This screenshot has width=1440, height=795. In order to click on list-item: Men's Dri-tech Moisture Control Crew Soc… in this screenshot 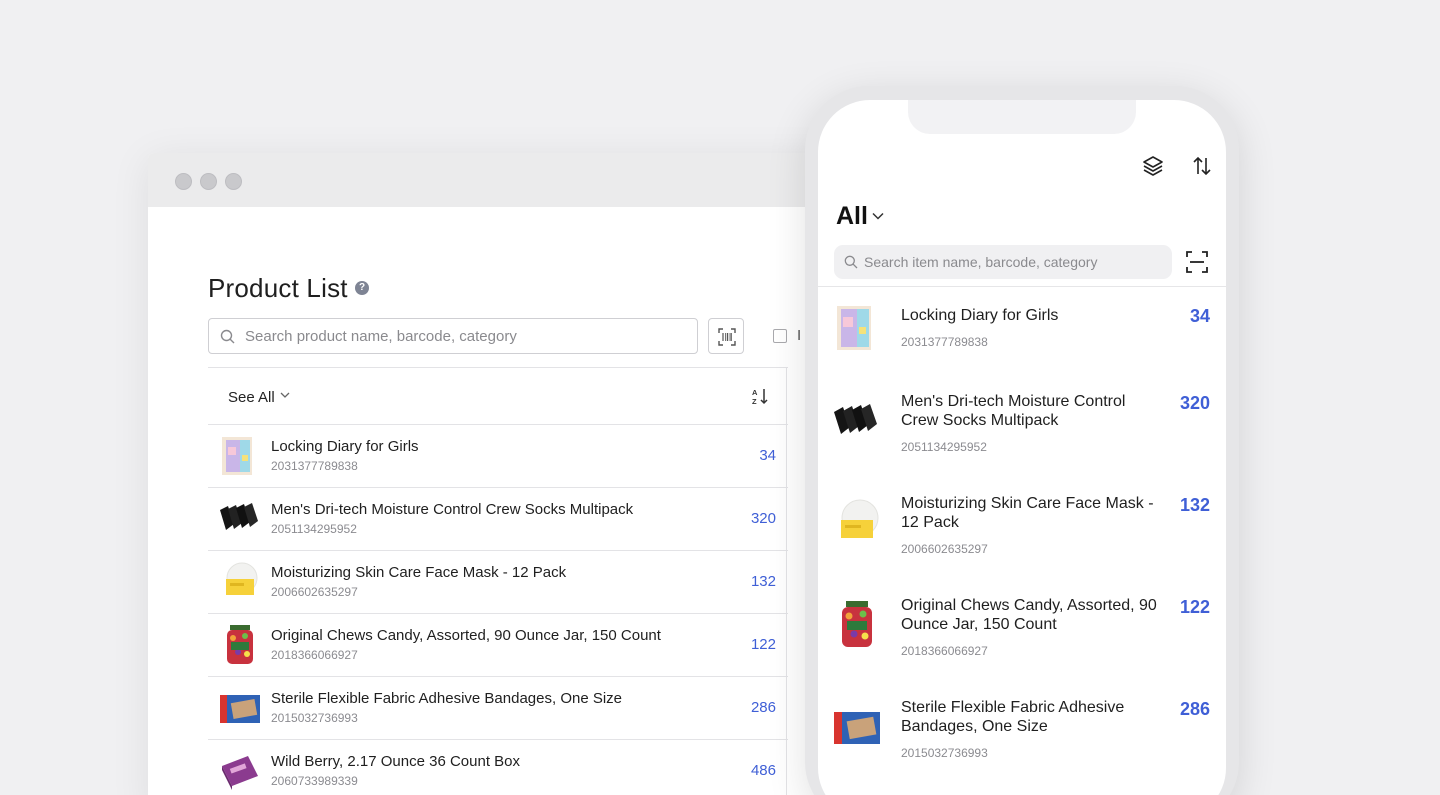, I will do `click(1022, 438)`.